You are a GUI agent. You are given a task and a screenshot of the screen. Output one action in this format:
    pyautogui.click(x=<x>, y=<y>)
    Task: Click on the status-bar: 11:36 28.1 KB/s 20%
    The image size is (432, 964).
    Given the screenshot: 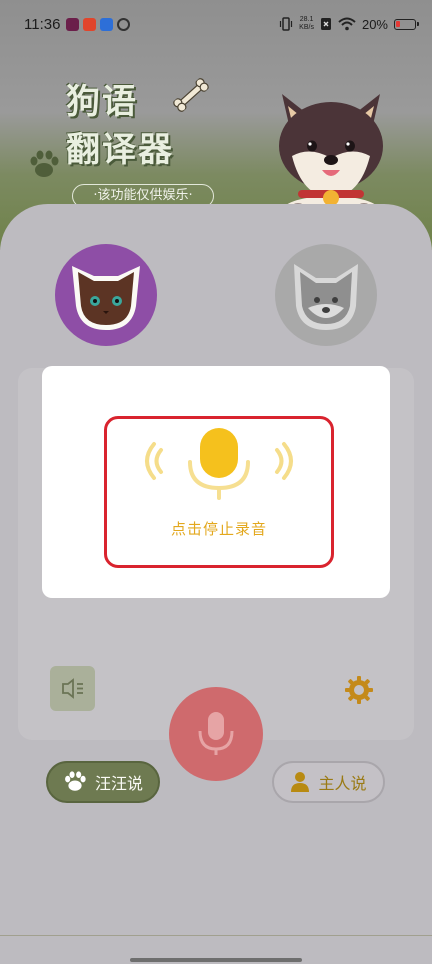 What is the action you would take?
    pyautogui.click(x=216, y=26)
    